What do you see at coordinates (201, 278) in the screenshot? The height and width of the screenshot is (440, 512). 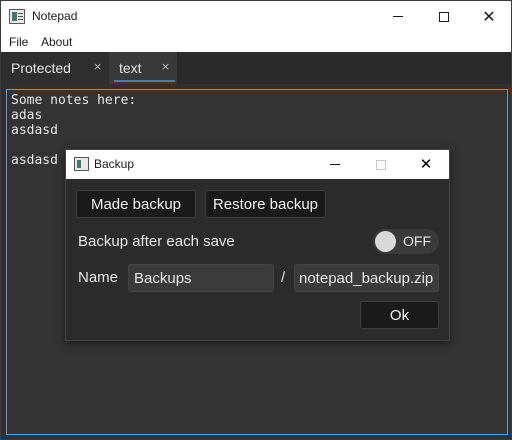 I see `backup-folder-input` at bounding box center [201, 278].